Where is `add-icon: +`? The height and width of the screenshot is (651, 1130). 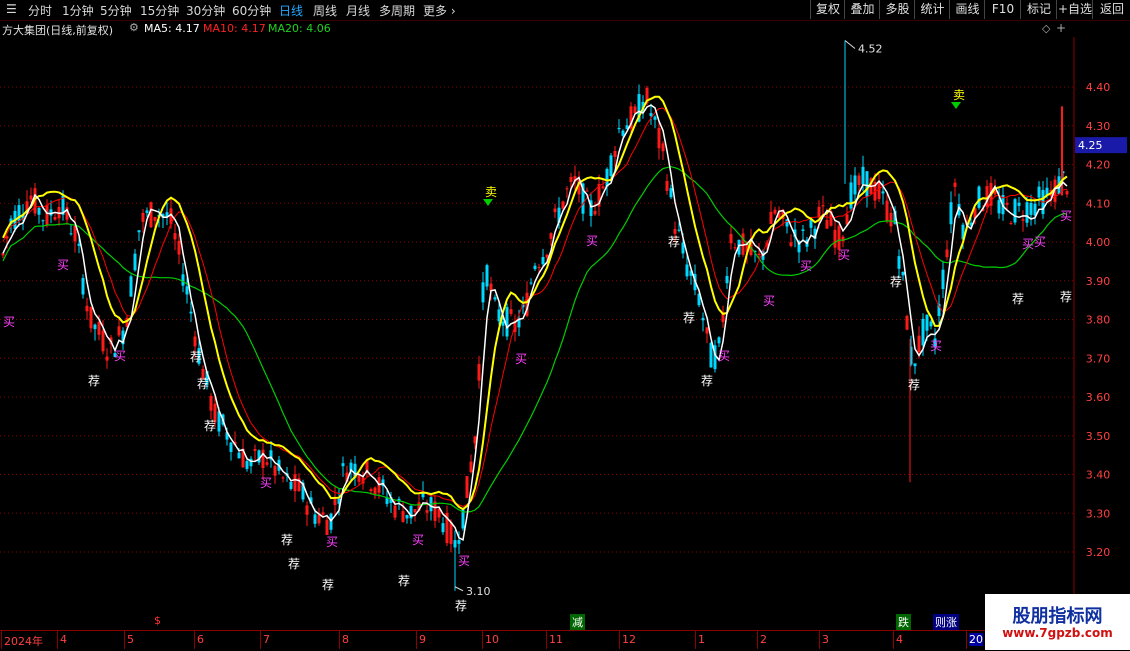 add-icon: + is located at coordinates (1061, 28).